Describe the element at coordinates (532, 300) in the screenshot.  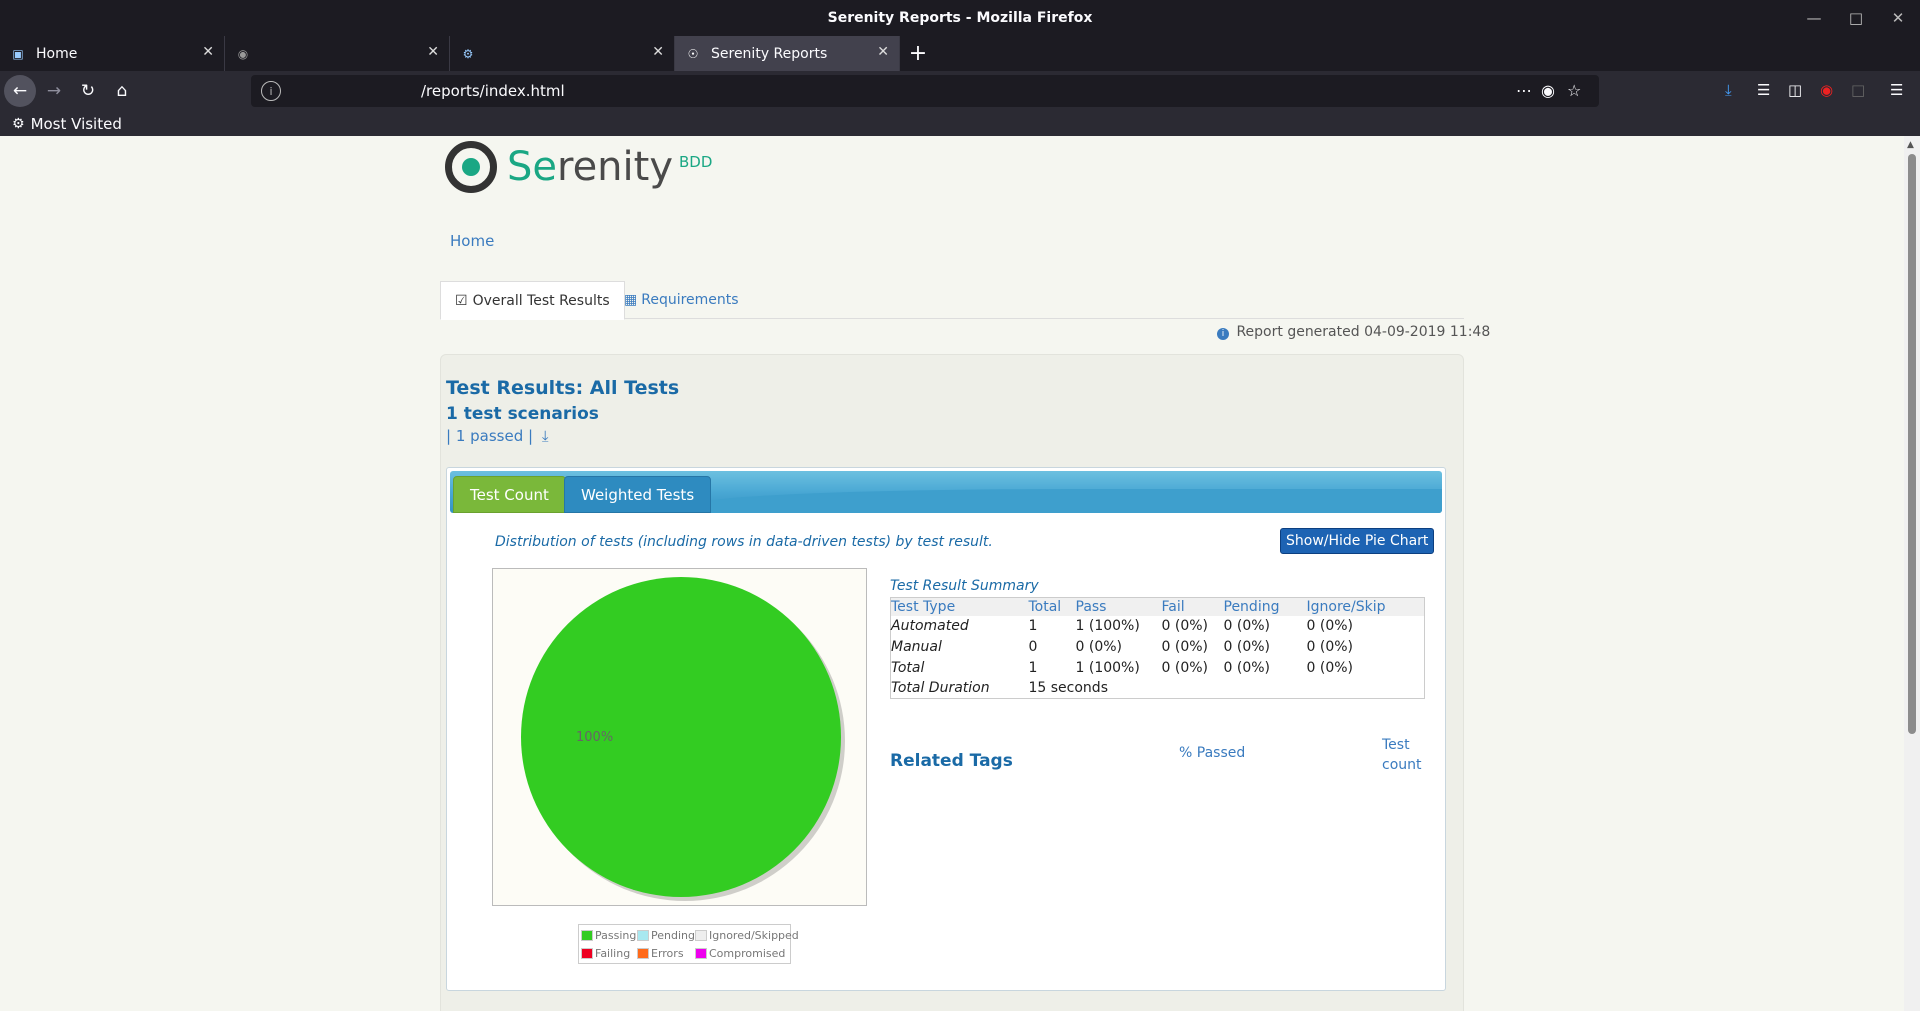
I see `tab-overall-test-results: ☑ Overall Test Results` at that location.